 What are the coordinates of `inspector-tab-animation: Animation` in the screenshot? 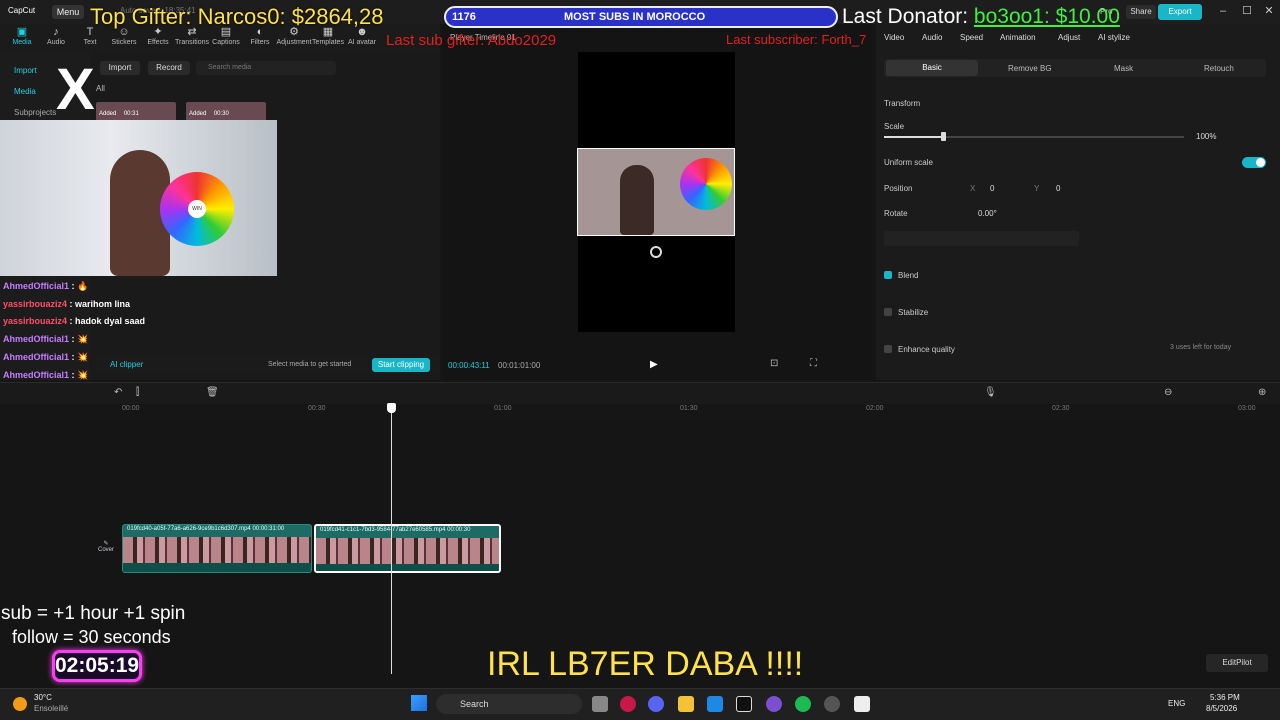 It's located at (1018, 37).